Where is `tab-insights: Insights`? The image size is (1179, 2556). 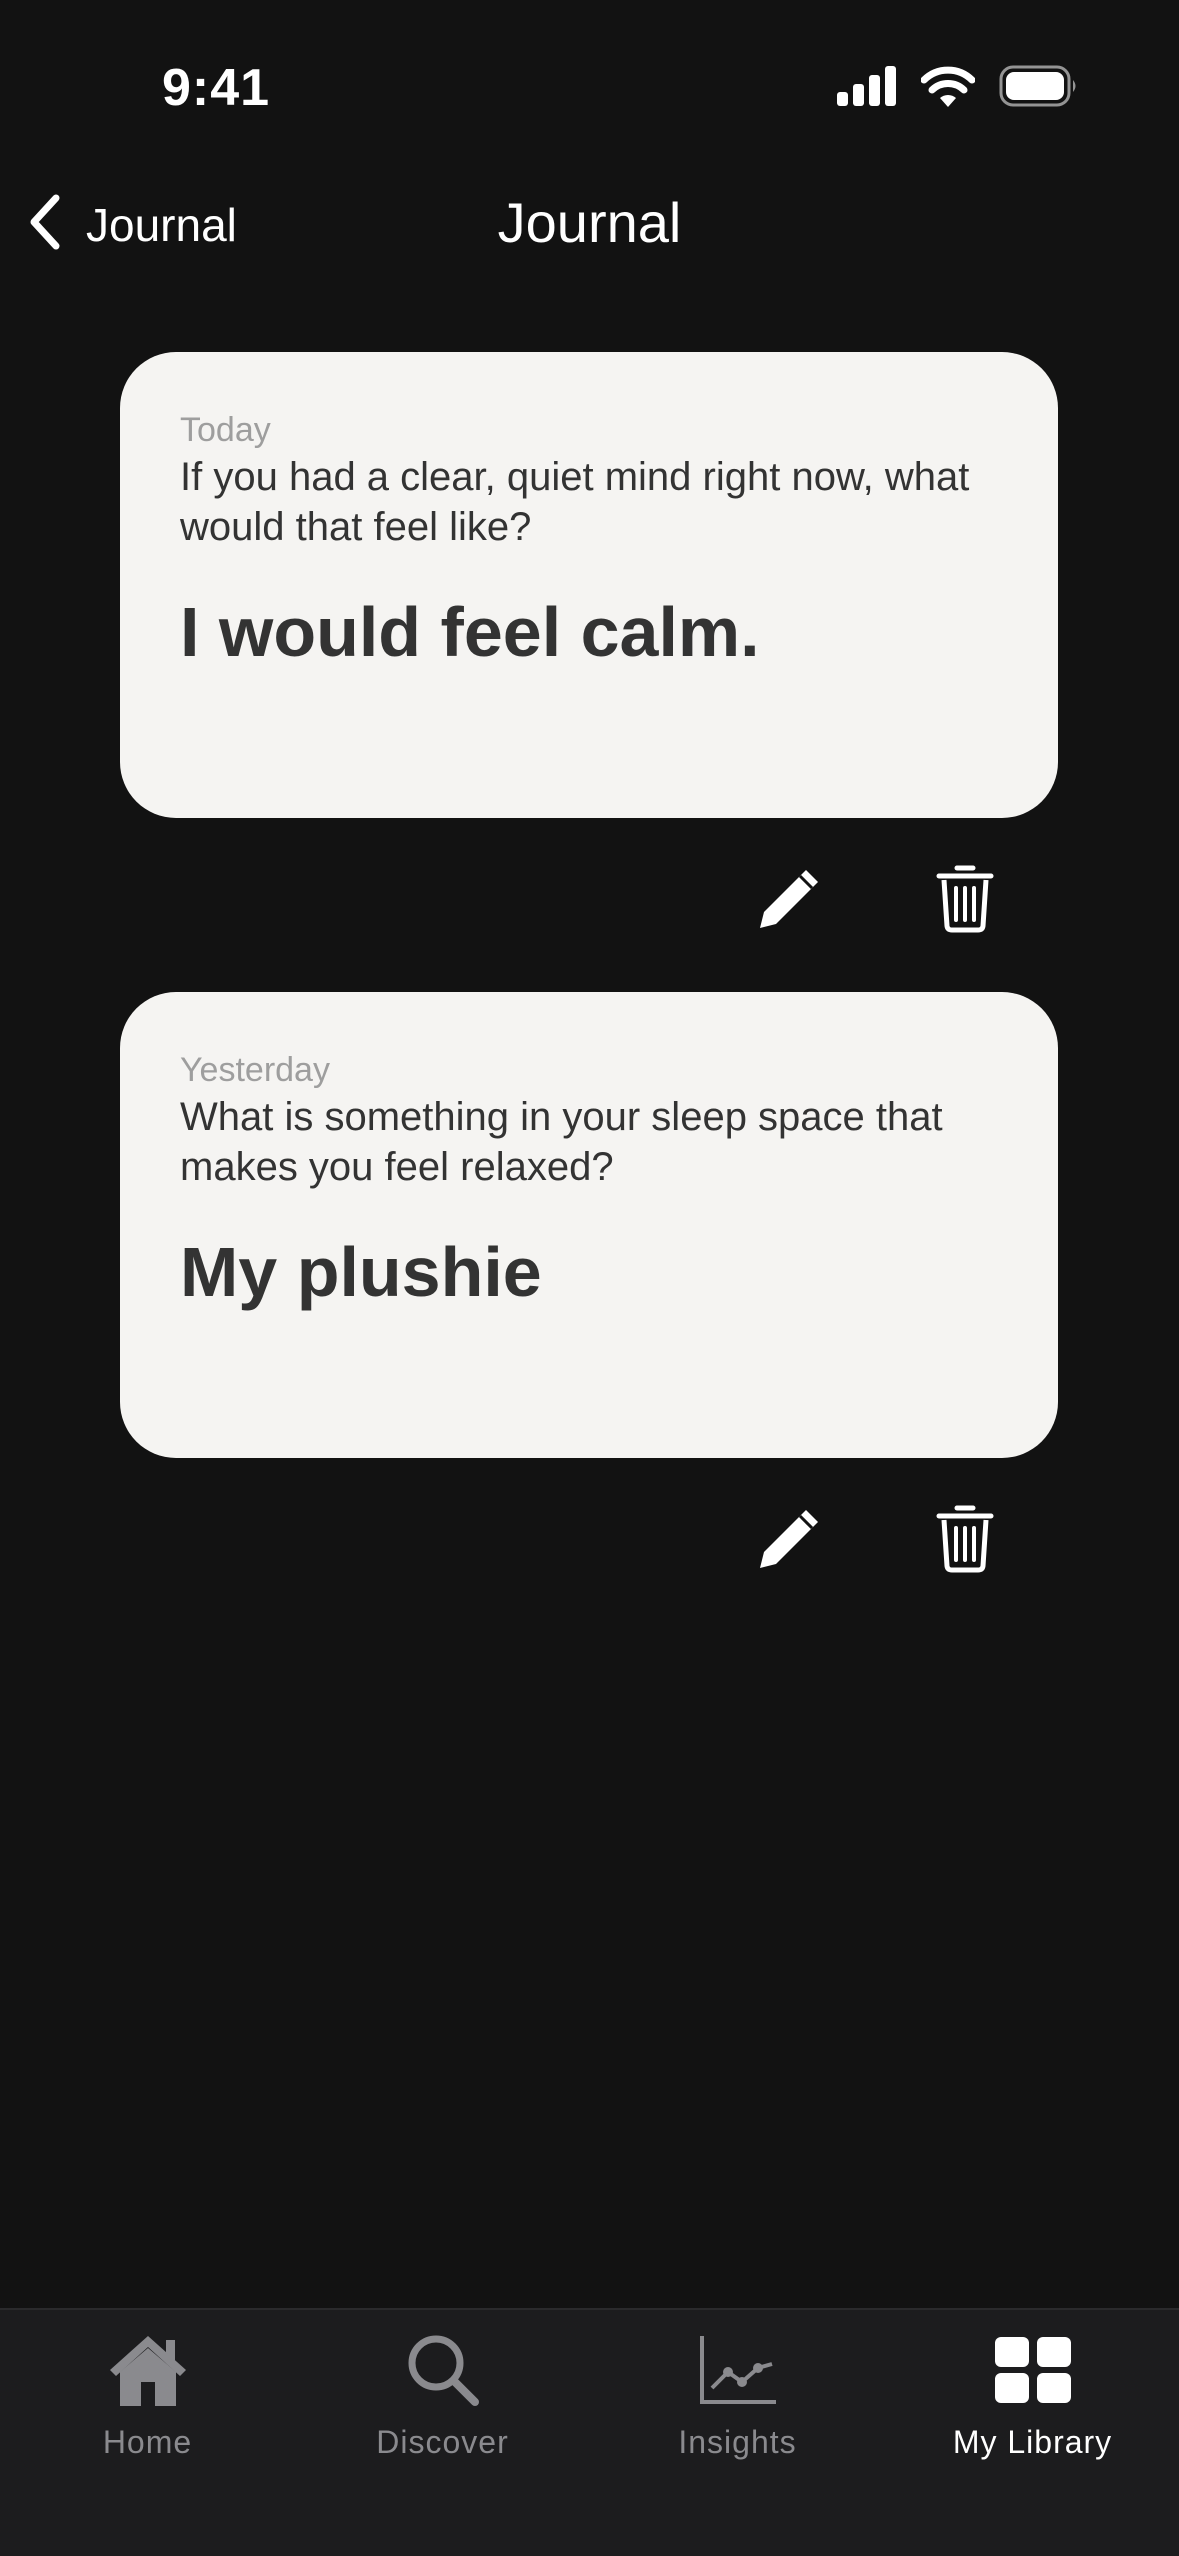
tab-insights: Insights is located at coordinates (737, 2408).